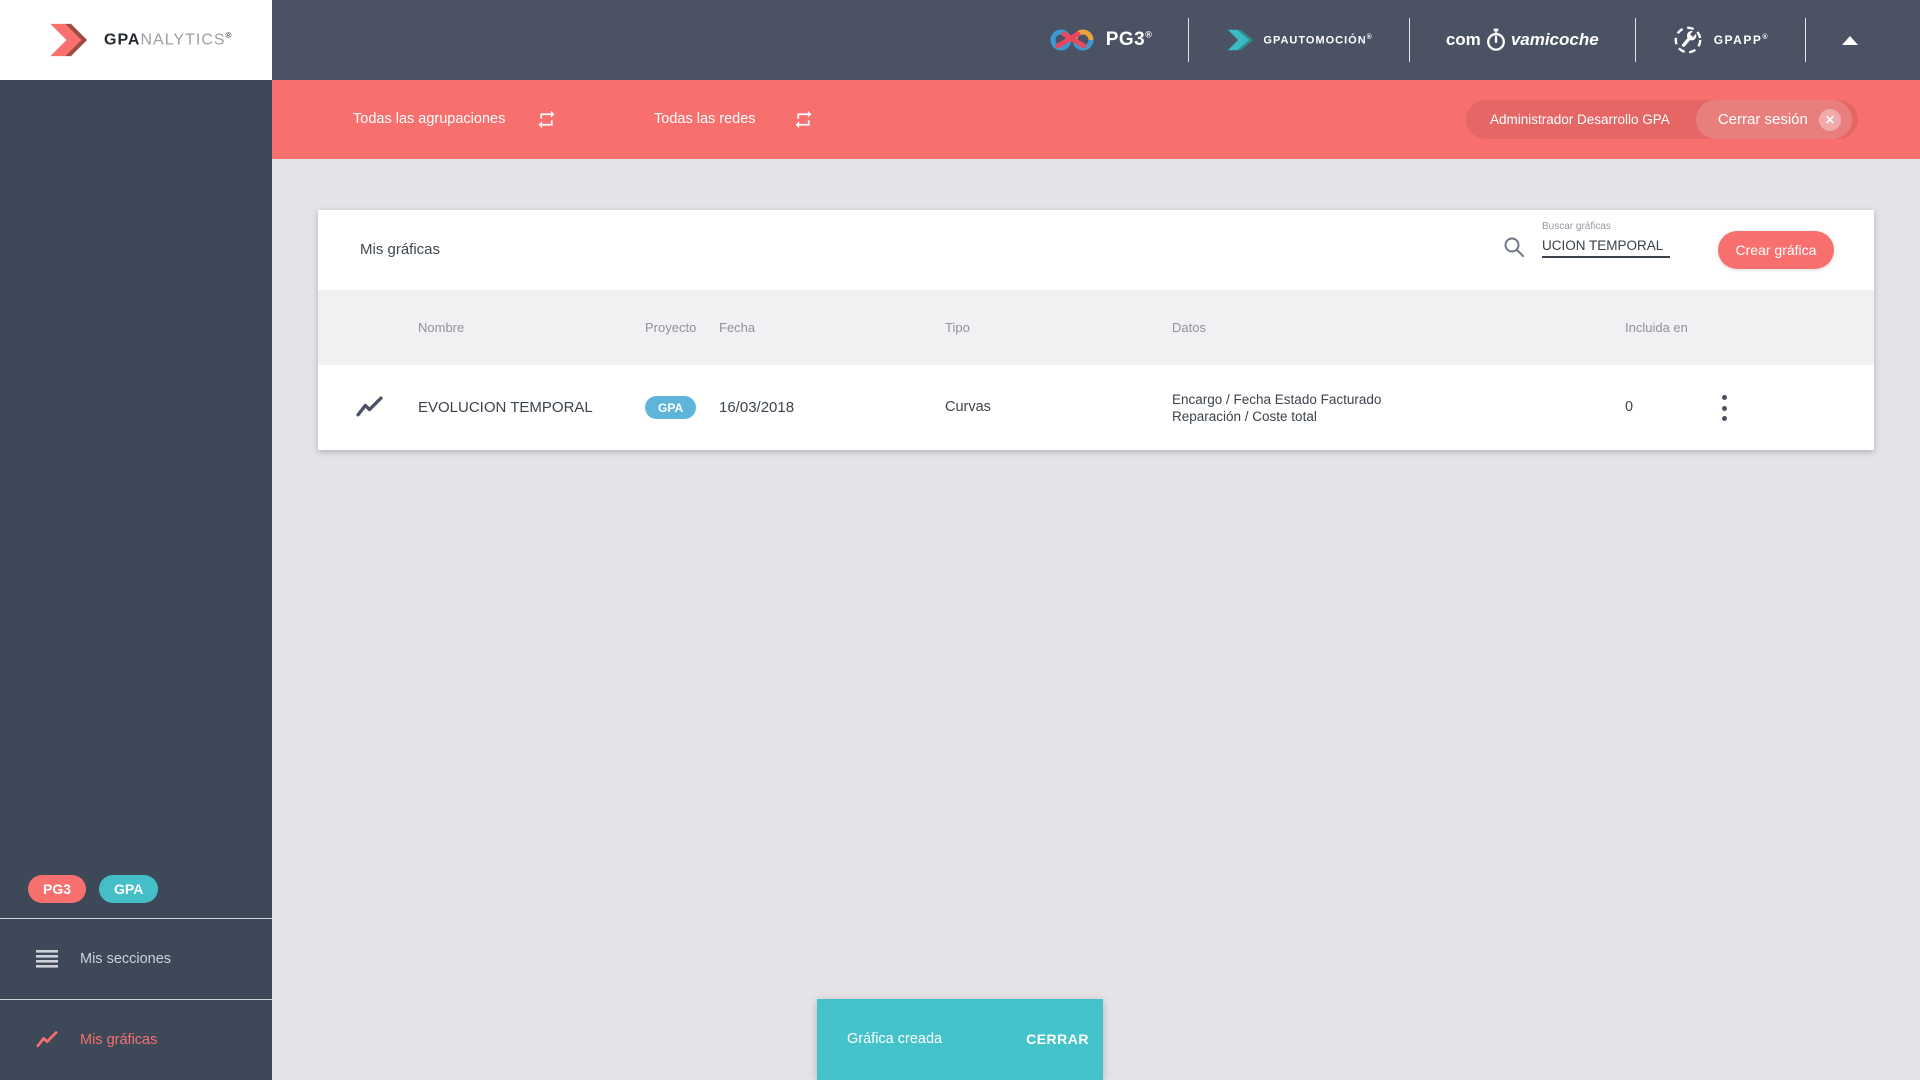  What do you see at coordinates (1688, 40) in the screenshot?
I see `gpapp-wrench-icon` at bounding box center [1688, 40].